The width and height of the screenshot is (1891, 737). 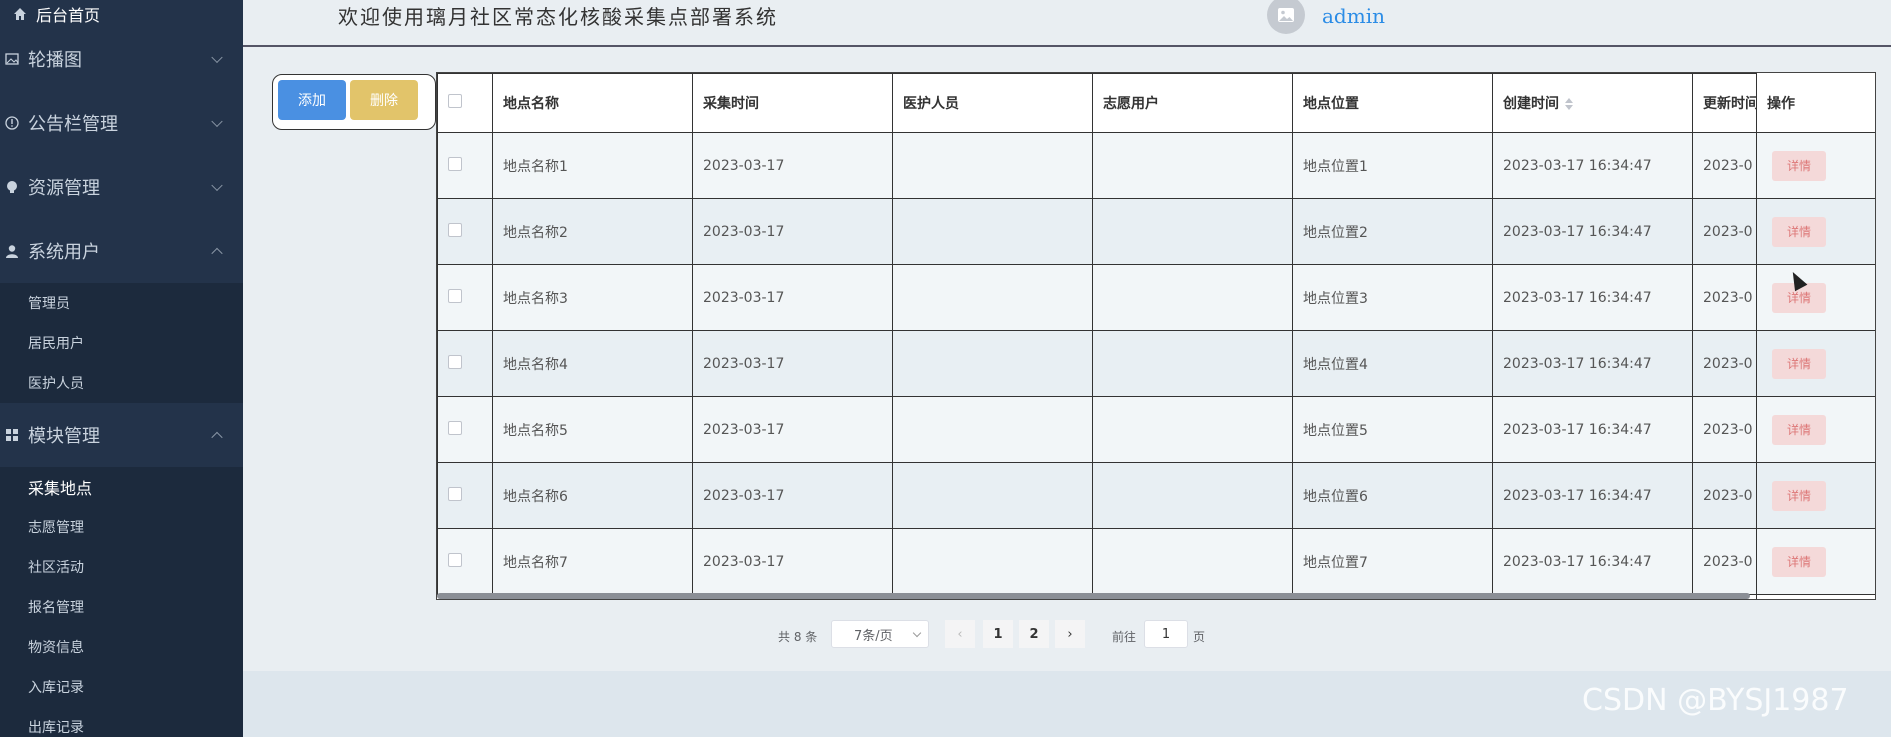 What do you see at coordinates (960, 634) in the screenshot?
I see `prev-page-button: ‹` at bounding box center [960, 634].